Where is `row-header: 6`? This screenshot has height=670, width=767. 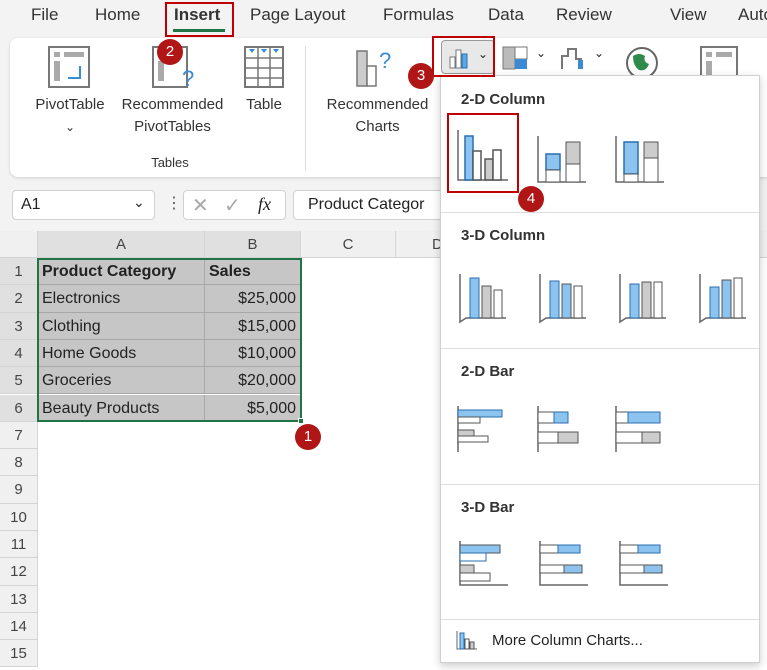
row-header: 6 is located at coordinates (19, 408).